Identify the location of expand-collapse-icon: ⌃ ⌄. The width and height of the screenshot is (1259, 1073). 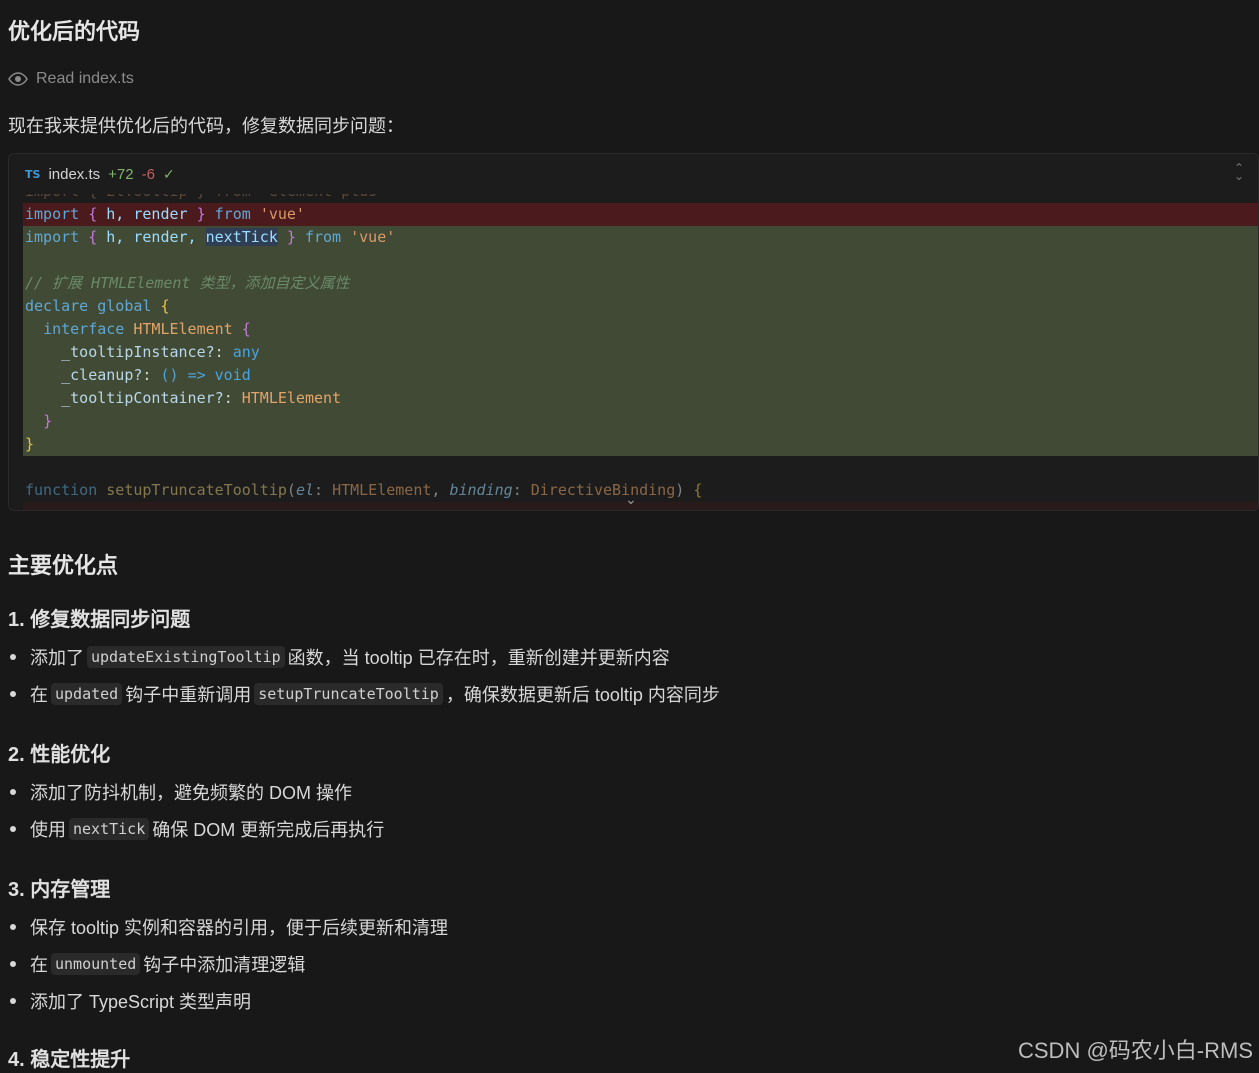
(1239, 172).